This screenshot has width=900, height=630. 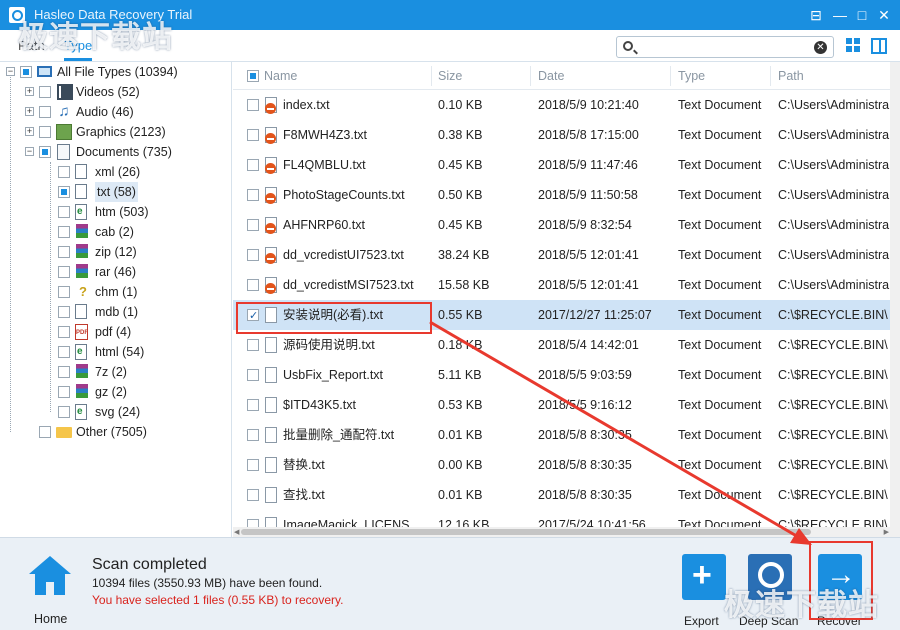 I want to click on export-button: Export, so click(x=704, y=590).